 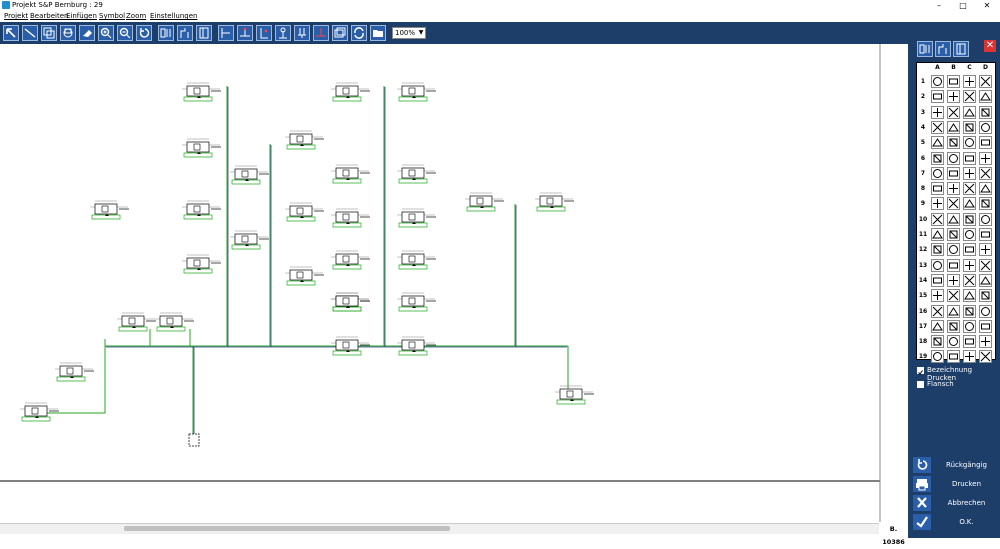 I want to click on symbol-cell-c4, so click(x=969, y=127).